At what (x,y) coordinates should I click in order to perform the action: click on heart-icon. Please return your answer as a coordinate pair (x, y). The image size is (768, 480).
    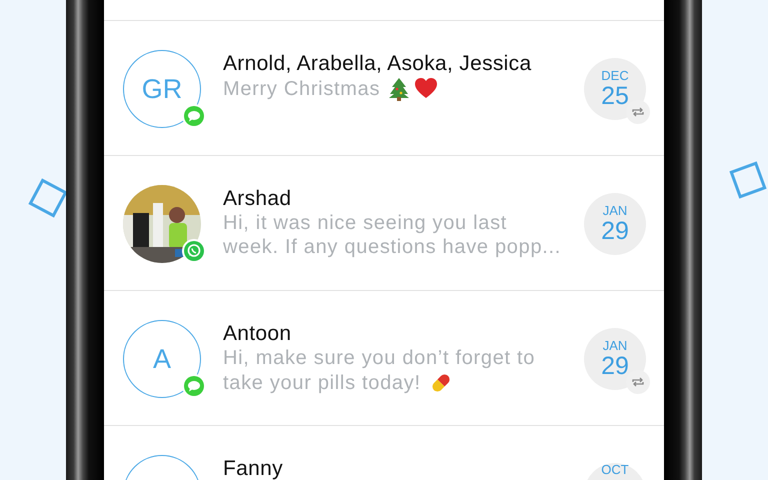
    Looking at the image, I should click on (426, 88).